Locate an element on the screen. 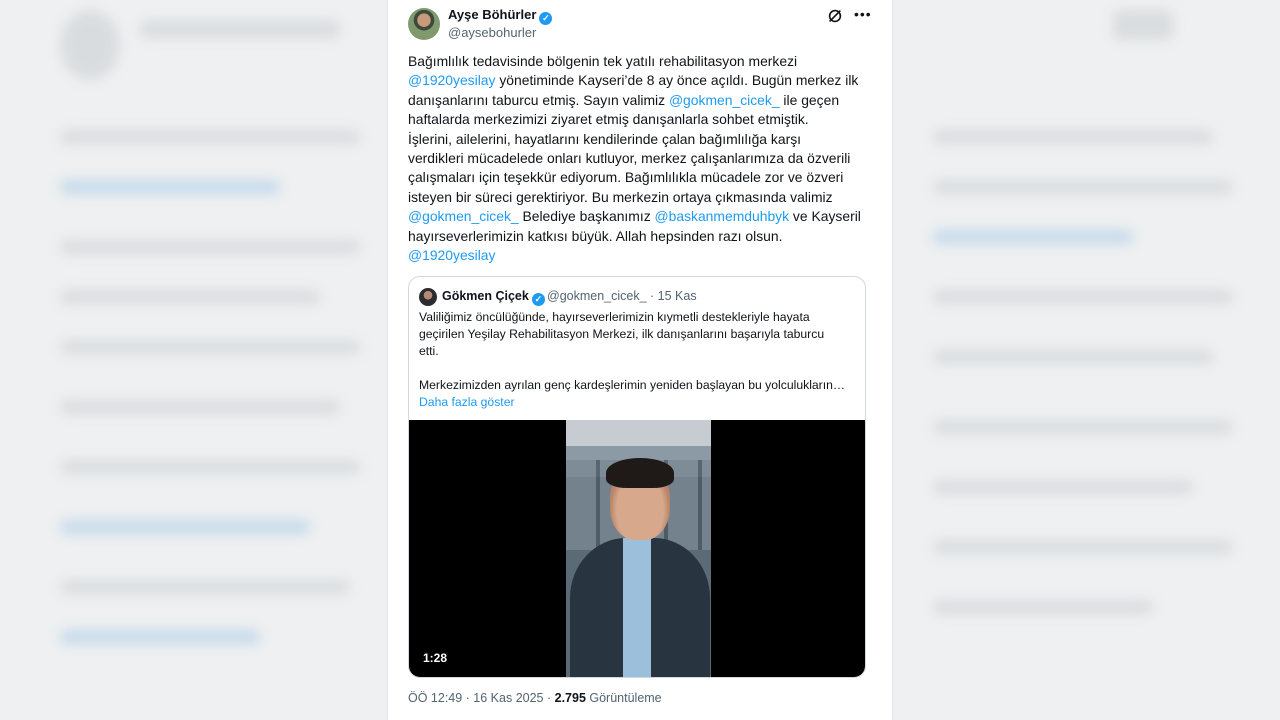 The width and height of the screenshot is (1280, 720). view-count: 2.795 is located at coordinates (570, 698).